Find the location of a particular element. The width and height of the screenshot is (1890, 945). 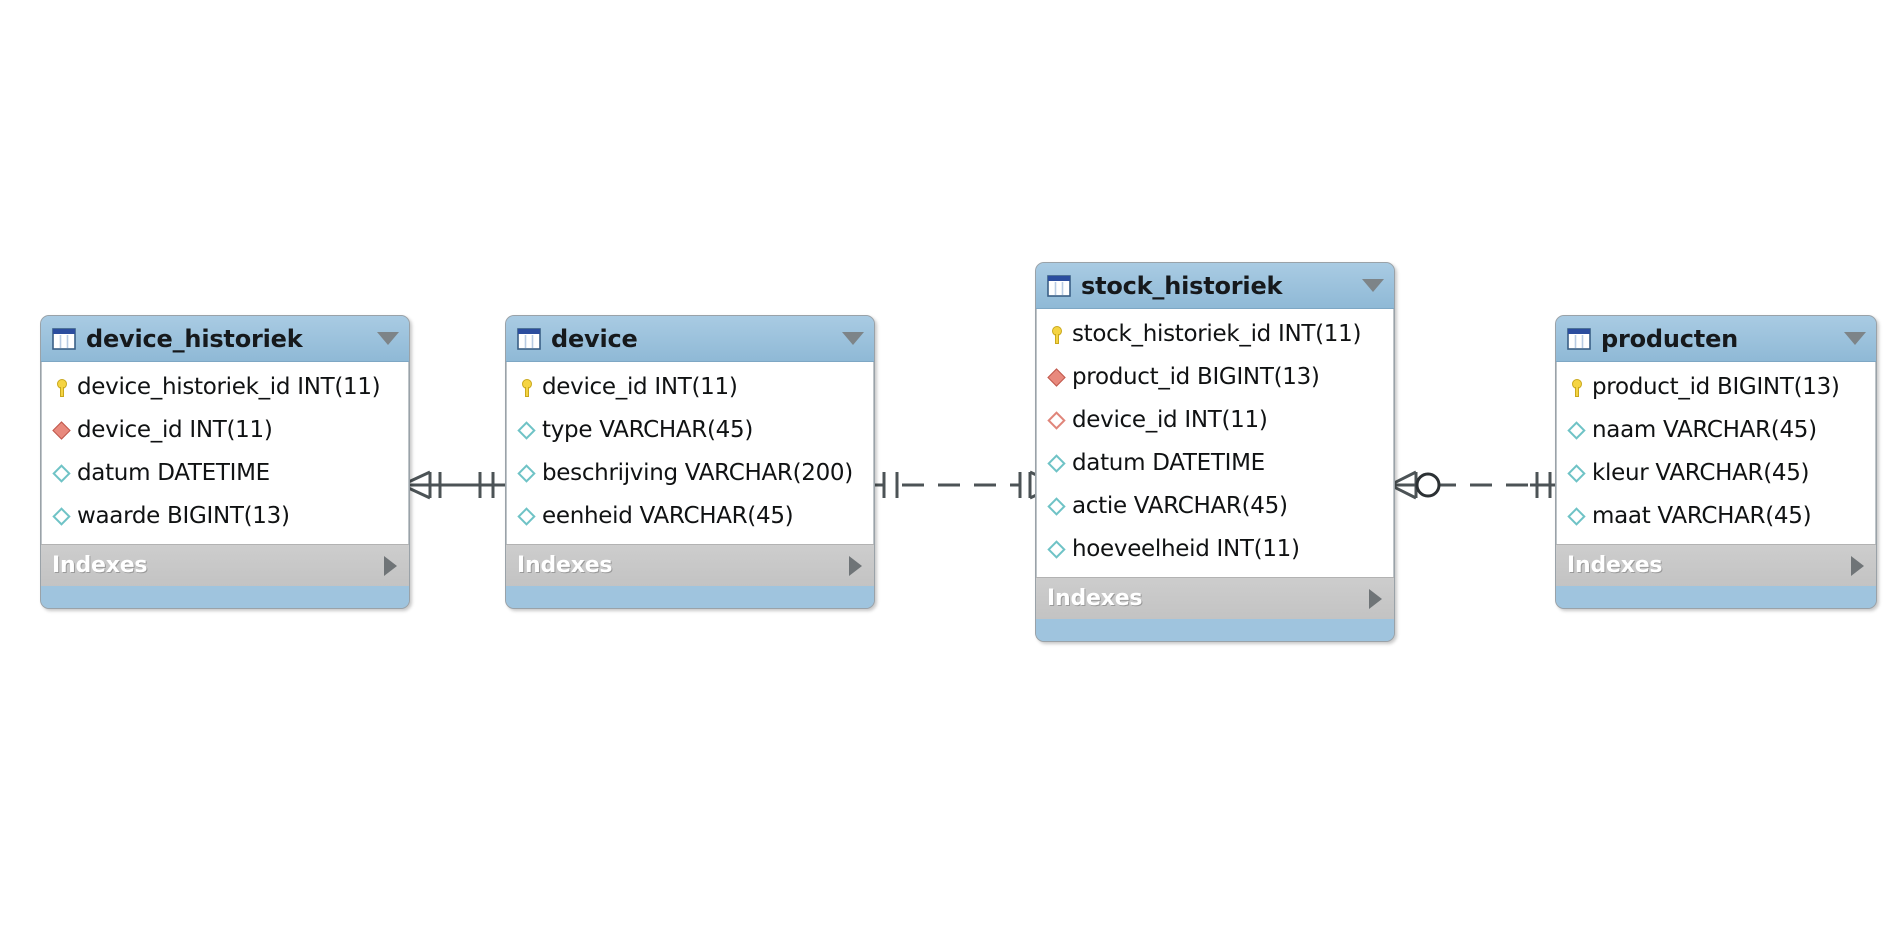

table-row: eenheid VARCHAR(45) is located at coordinates (690, 516).